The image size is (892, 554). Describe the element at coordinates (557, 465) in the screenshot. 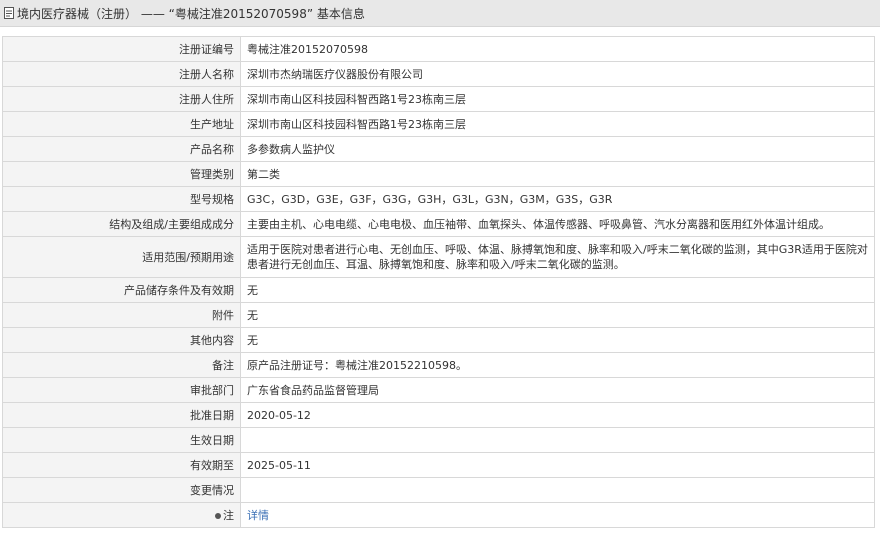

I see `row-value: 2025-05-11` at that location.